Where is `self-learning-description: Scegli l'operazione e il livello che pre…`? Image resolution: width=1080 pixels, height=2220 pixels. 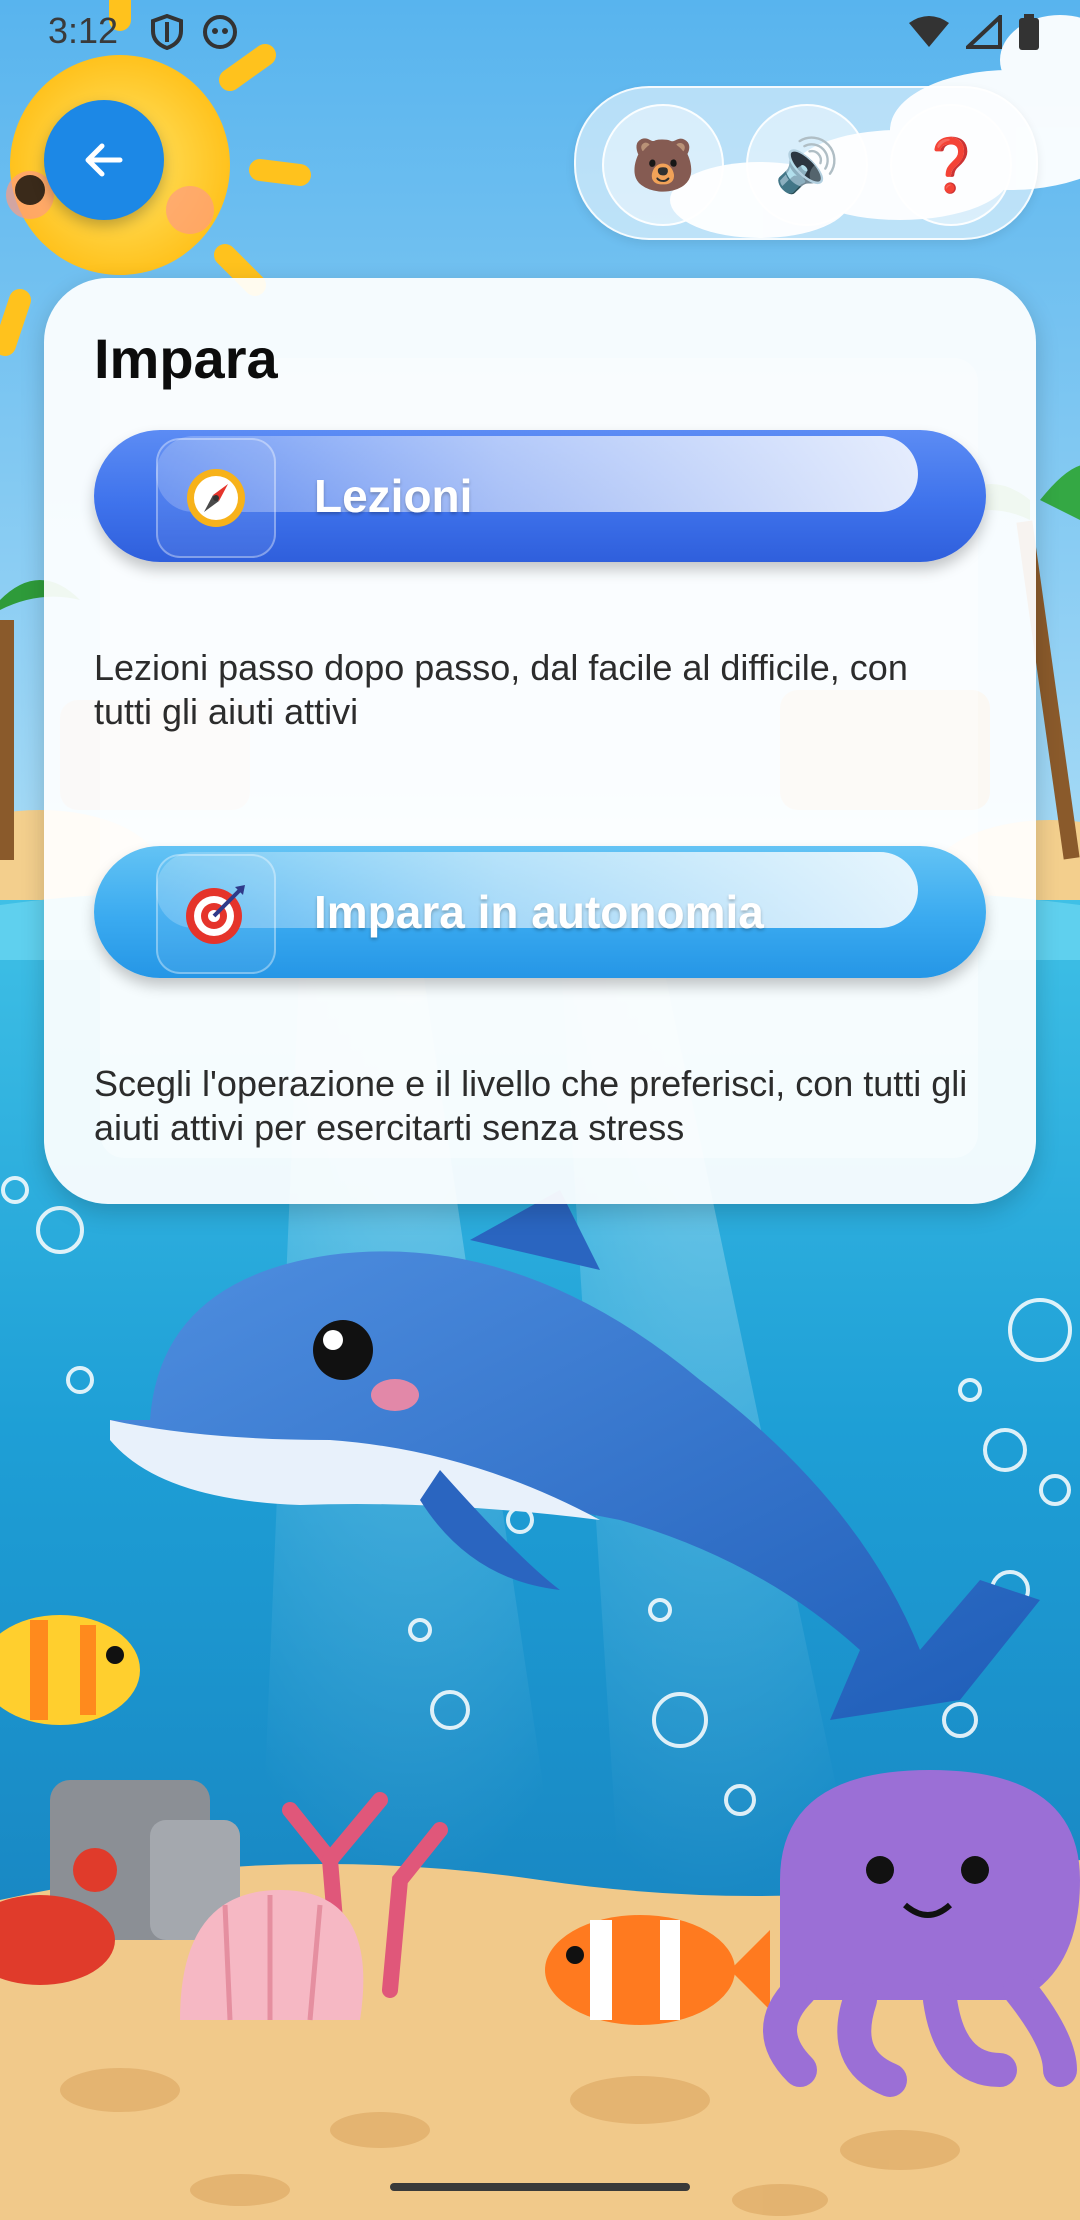 self-learning-description: Scegli l'operazione e il livello che pre… is located at coordinates (531, 1105).